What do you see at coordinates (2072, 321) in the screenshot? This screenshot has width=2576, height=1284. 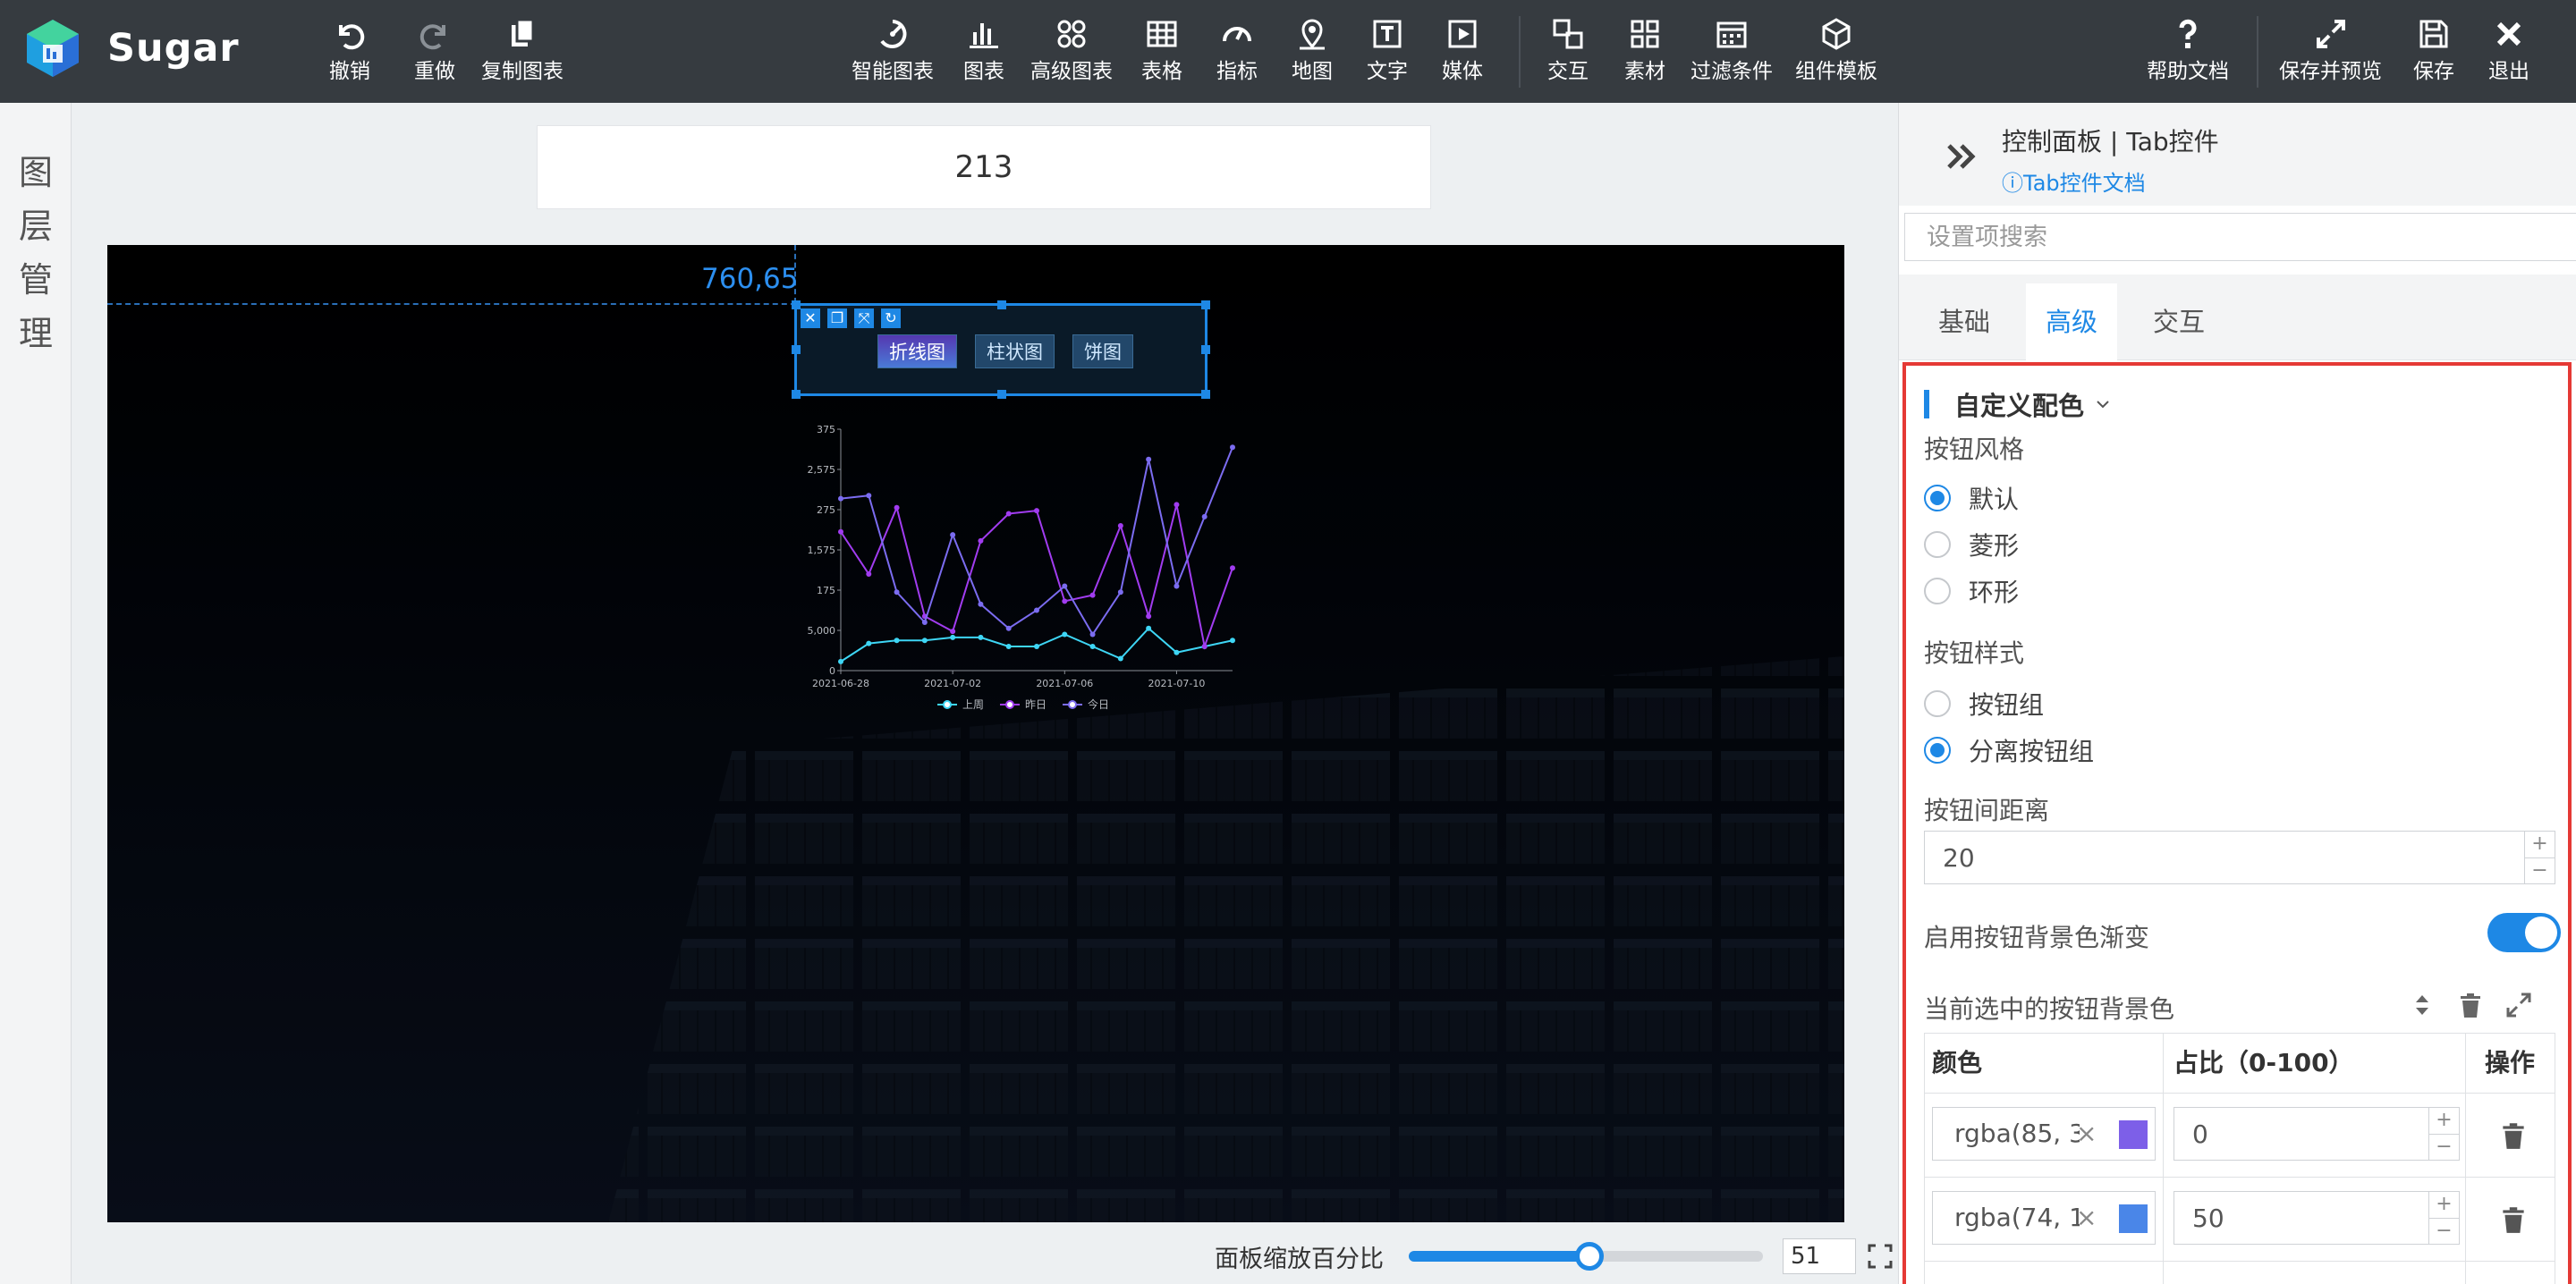 I see `tab-advanced: 高级` at bounding box center [2072, 321].